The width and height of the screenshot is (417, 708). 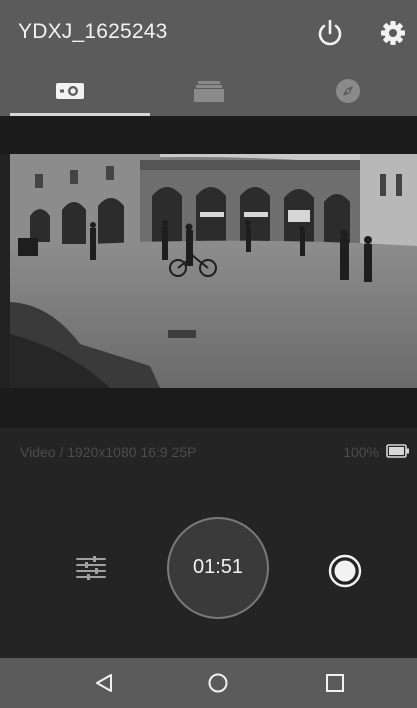 I want to click on capture-status-bar: Video / 1920x1080 16:9 25P 100%, so click(x=208, y=451).